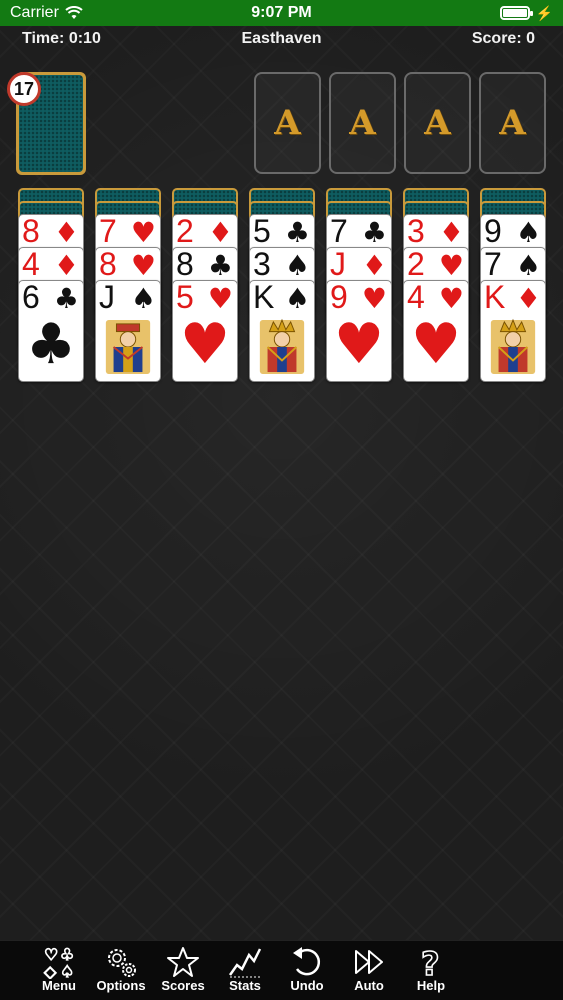  What do you see at coordinates (306, 961) in the screenshot?
I see `undo-icon` at bounding box center [306, 961].